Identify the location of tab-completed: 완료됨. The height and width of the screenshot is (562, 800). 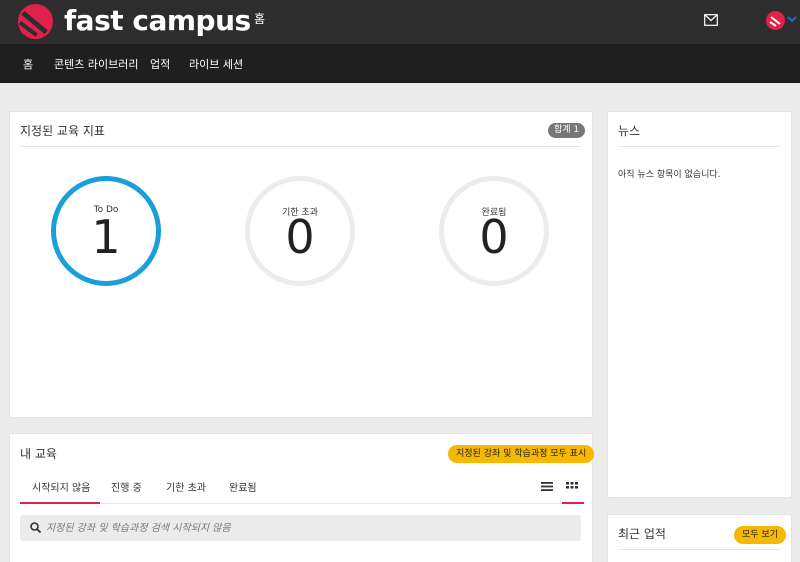
(243, 486).